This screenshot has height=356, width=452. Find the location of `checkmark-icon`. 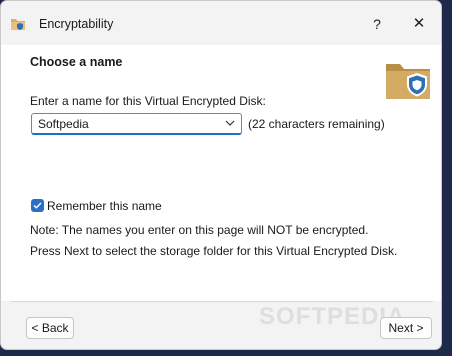

checkmark-icon is located at coordinates (37, 205).